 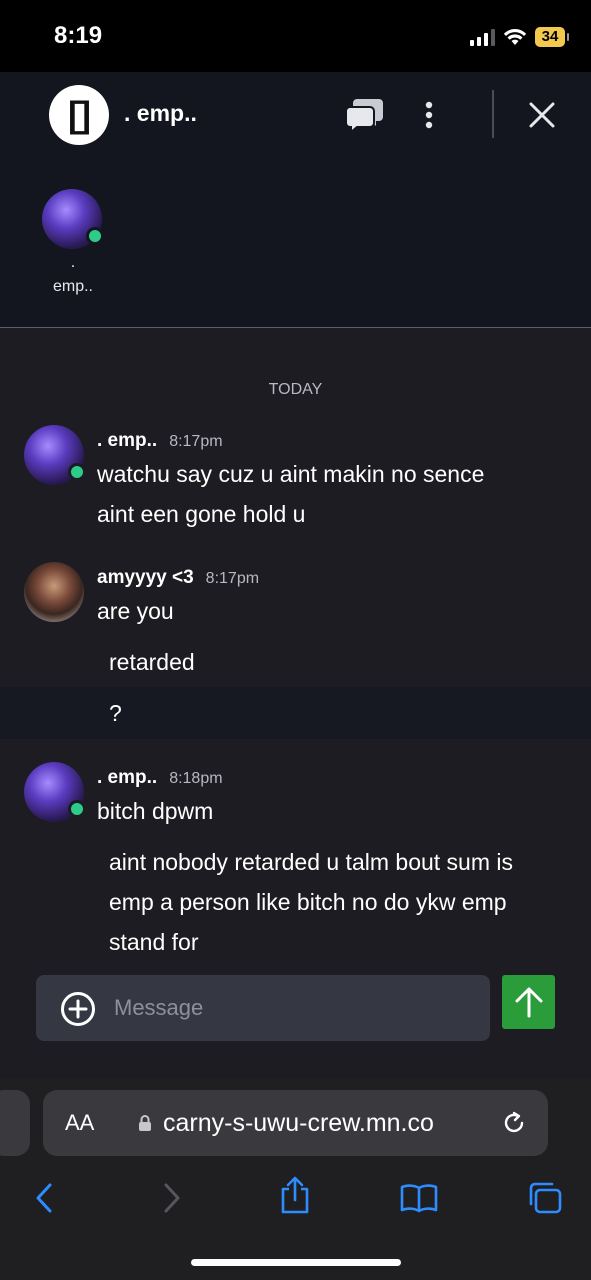 I want to click on message-text: retarded, so click(x=152, y=662).